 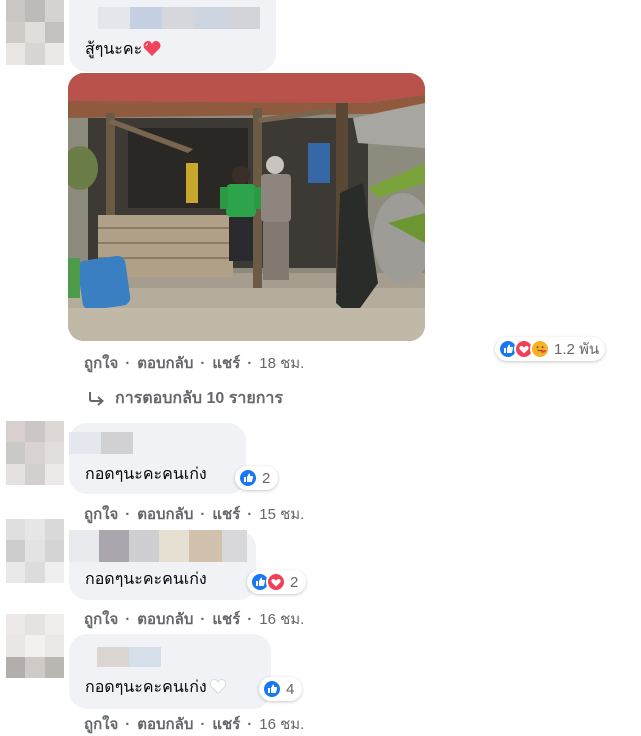 What do you see at coordinates (123, 51) in the screenshot?
I see `comment-text: สู้ๆนะคะ` at bounding box center [123, 51].